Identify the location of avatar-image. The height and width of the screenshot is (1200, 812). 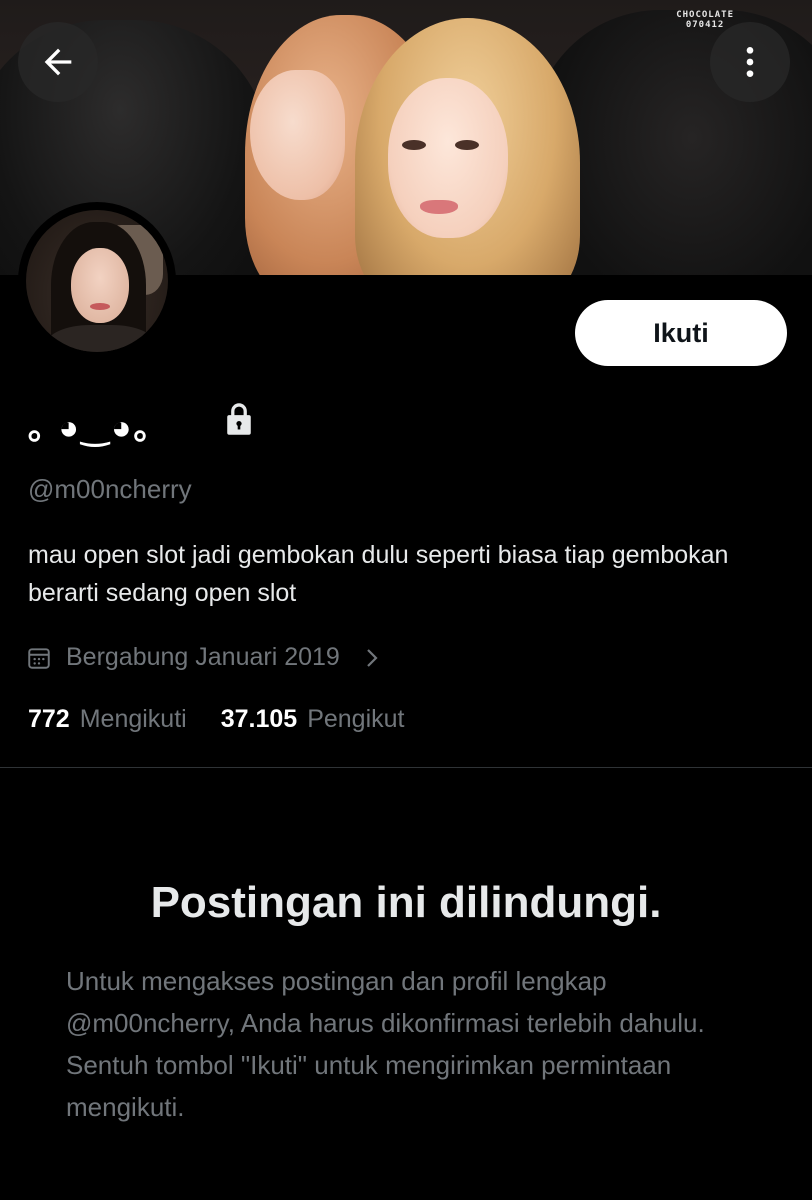
(97, 281).